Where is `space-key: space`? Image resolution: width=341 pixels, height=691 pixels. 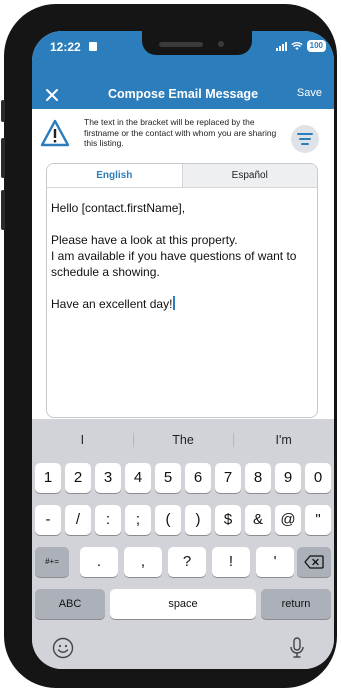
space-key: space is located at coordinates (183, 604).